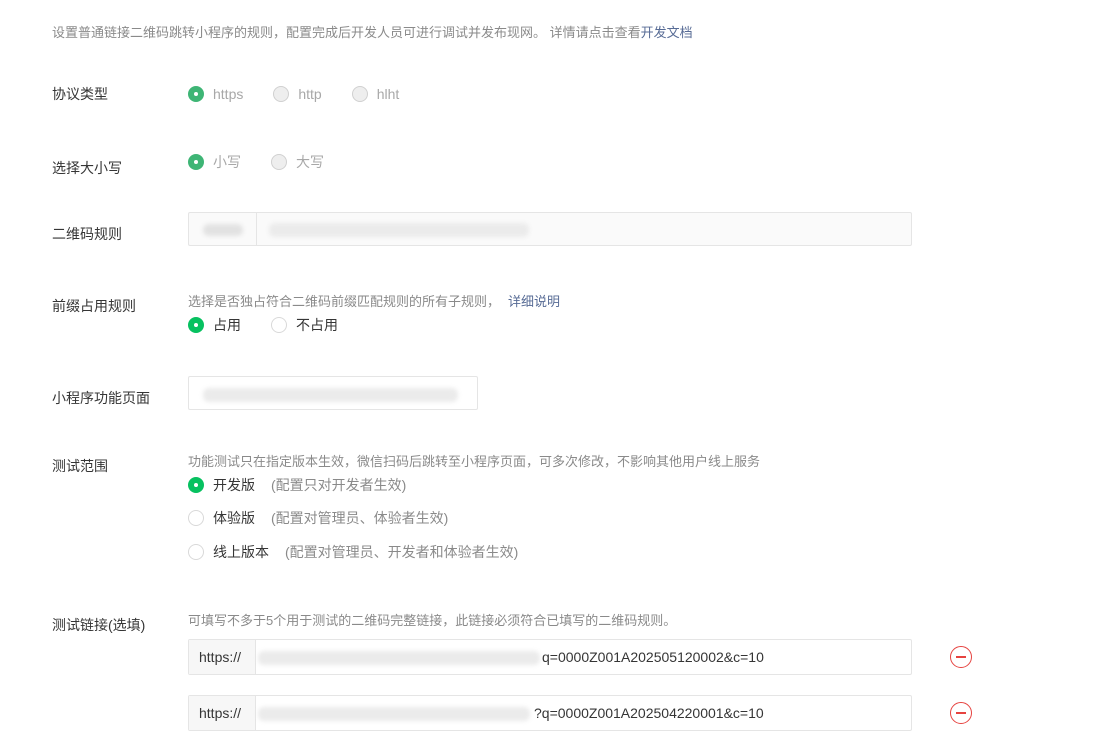 The width and height of the screenshot is (1101, 740). What do you see at coordinates (344, 301) in the screenshot?
I see `prefix-rule-hint-text: 选择是否独占符合二维码前缀匹配规则的所有子规则，` at bounding box center [344, 301].